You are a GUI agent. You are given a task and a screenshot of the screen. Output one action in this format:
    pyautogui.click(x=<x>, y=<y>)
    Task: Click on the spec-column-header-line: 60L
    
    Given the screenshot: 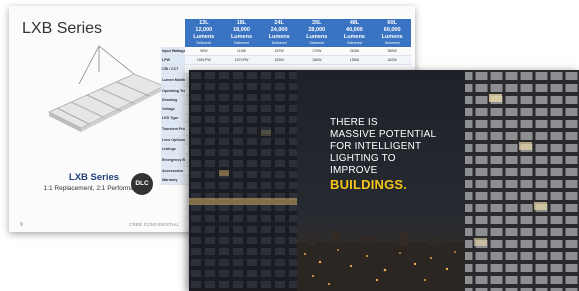 What is the action you would take?
    pyautogui.click(x=392, y=23)
    